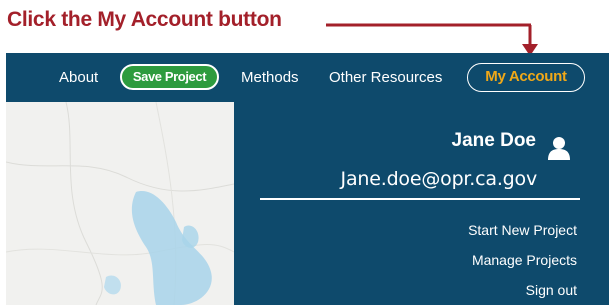 Image resolution: width=609 pixels, height=305 pixels. Describe the element at coordinates (524, 260) in the screenshot. I see `manage-projects-link: Manage Projects` at that location.